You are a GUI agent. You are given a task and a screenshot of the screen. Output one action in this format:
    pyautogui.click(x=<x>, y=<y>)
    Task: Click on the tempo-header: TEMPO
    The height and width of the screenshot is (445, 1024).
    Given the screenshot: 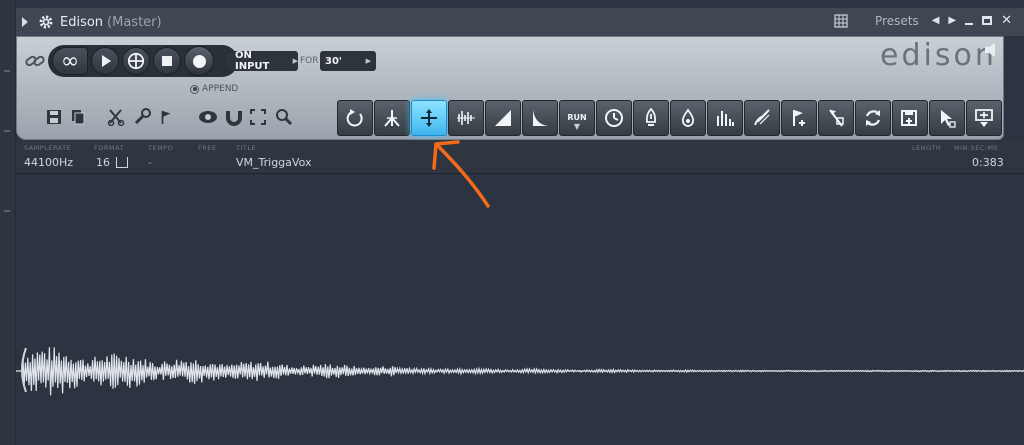 What is the action you would take?
    pyautogui.click(x=161, y=148)
    